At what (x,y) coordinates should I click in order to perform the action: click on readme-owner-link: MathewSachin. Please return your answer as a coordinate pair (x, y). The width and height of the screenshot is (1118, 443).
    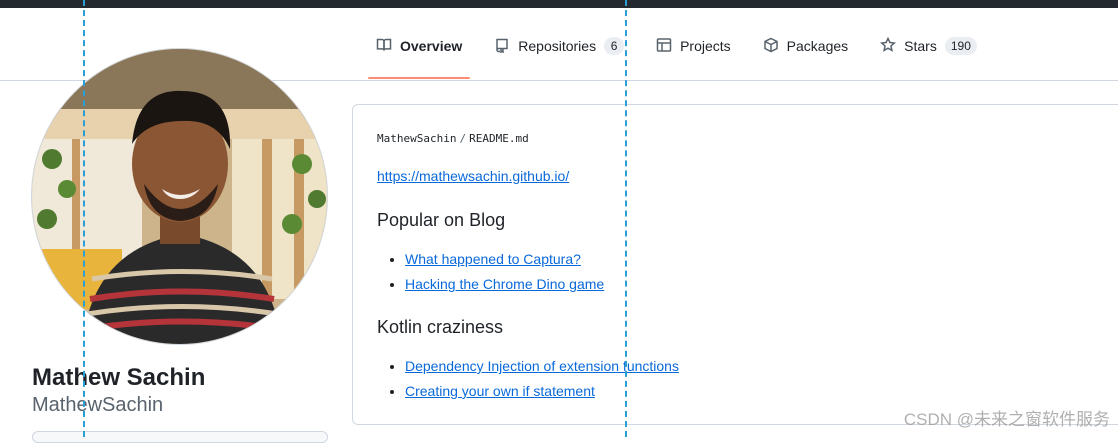
    Looking at the image, I should click on (416, 138).